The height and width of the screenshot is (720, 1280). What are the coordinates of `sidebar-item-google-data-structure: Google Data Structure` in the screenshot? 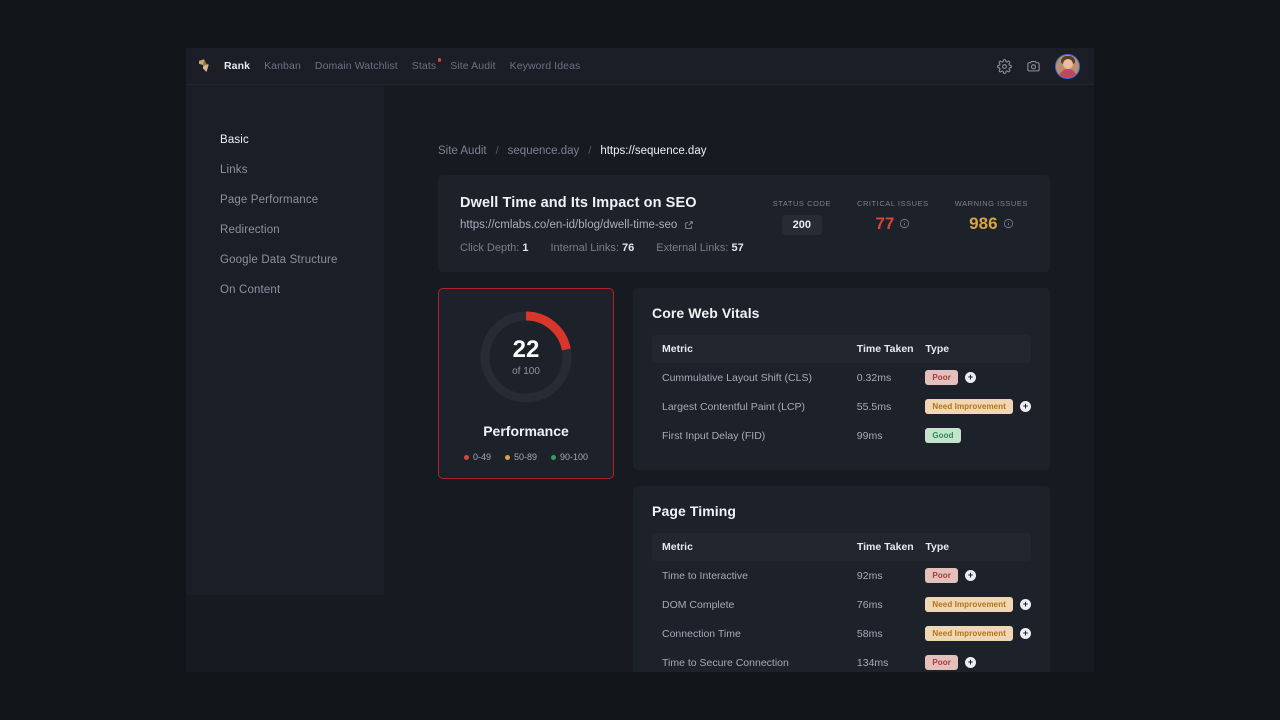 It's located at (285, 260).